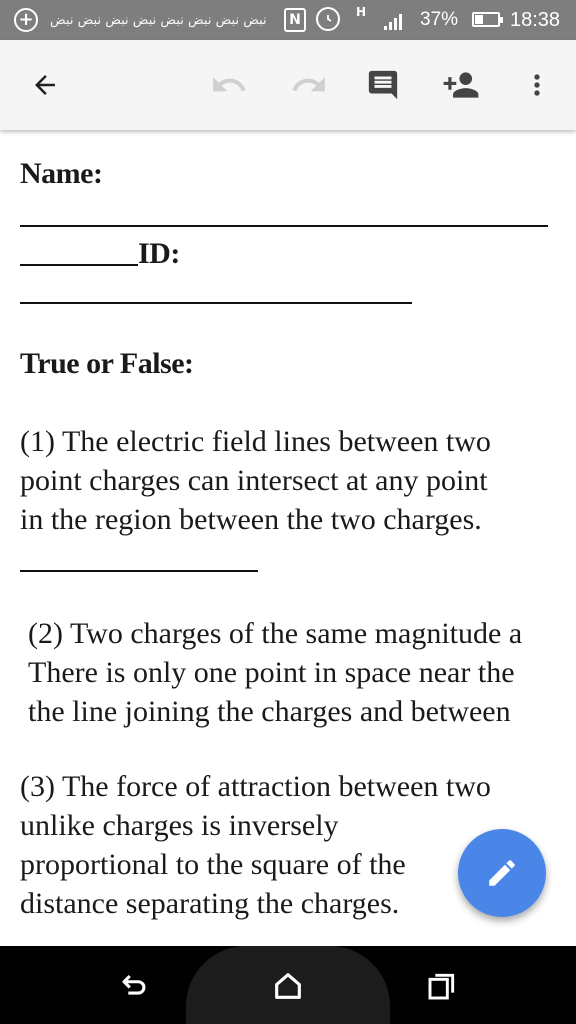  Describe the element at coordinates (139, 571) in the screenshot. I see `question-1-answer-line` at that location.